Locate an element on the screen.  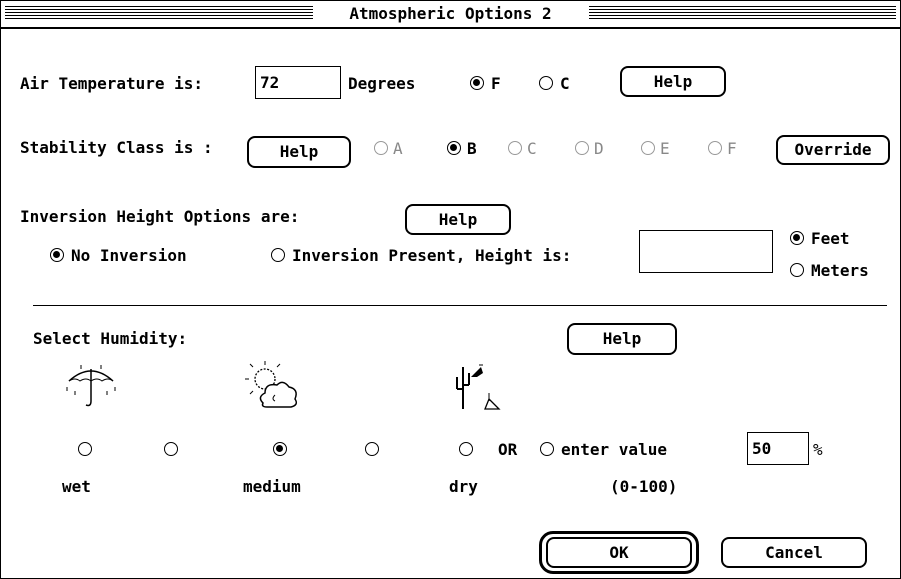
separator-line is located at coordinates (460, 305).